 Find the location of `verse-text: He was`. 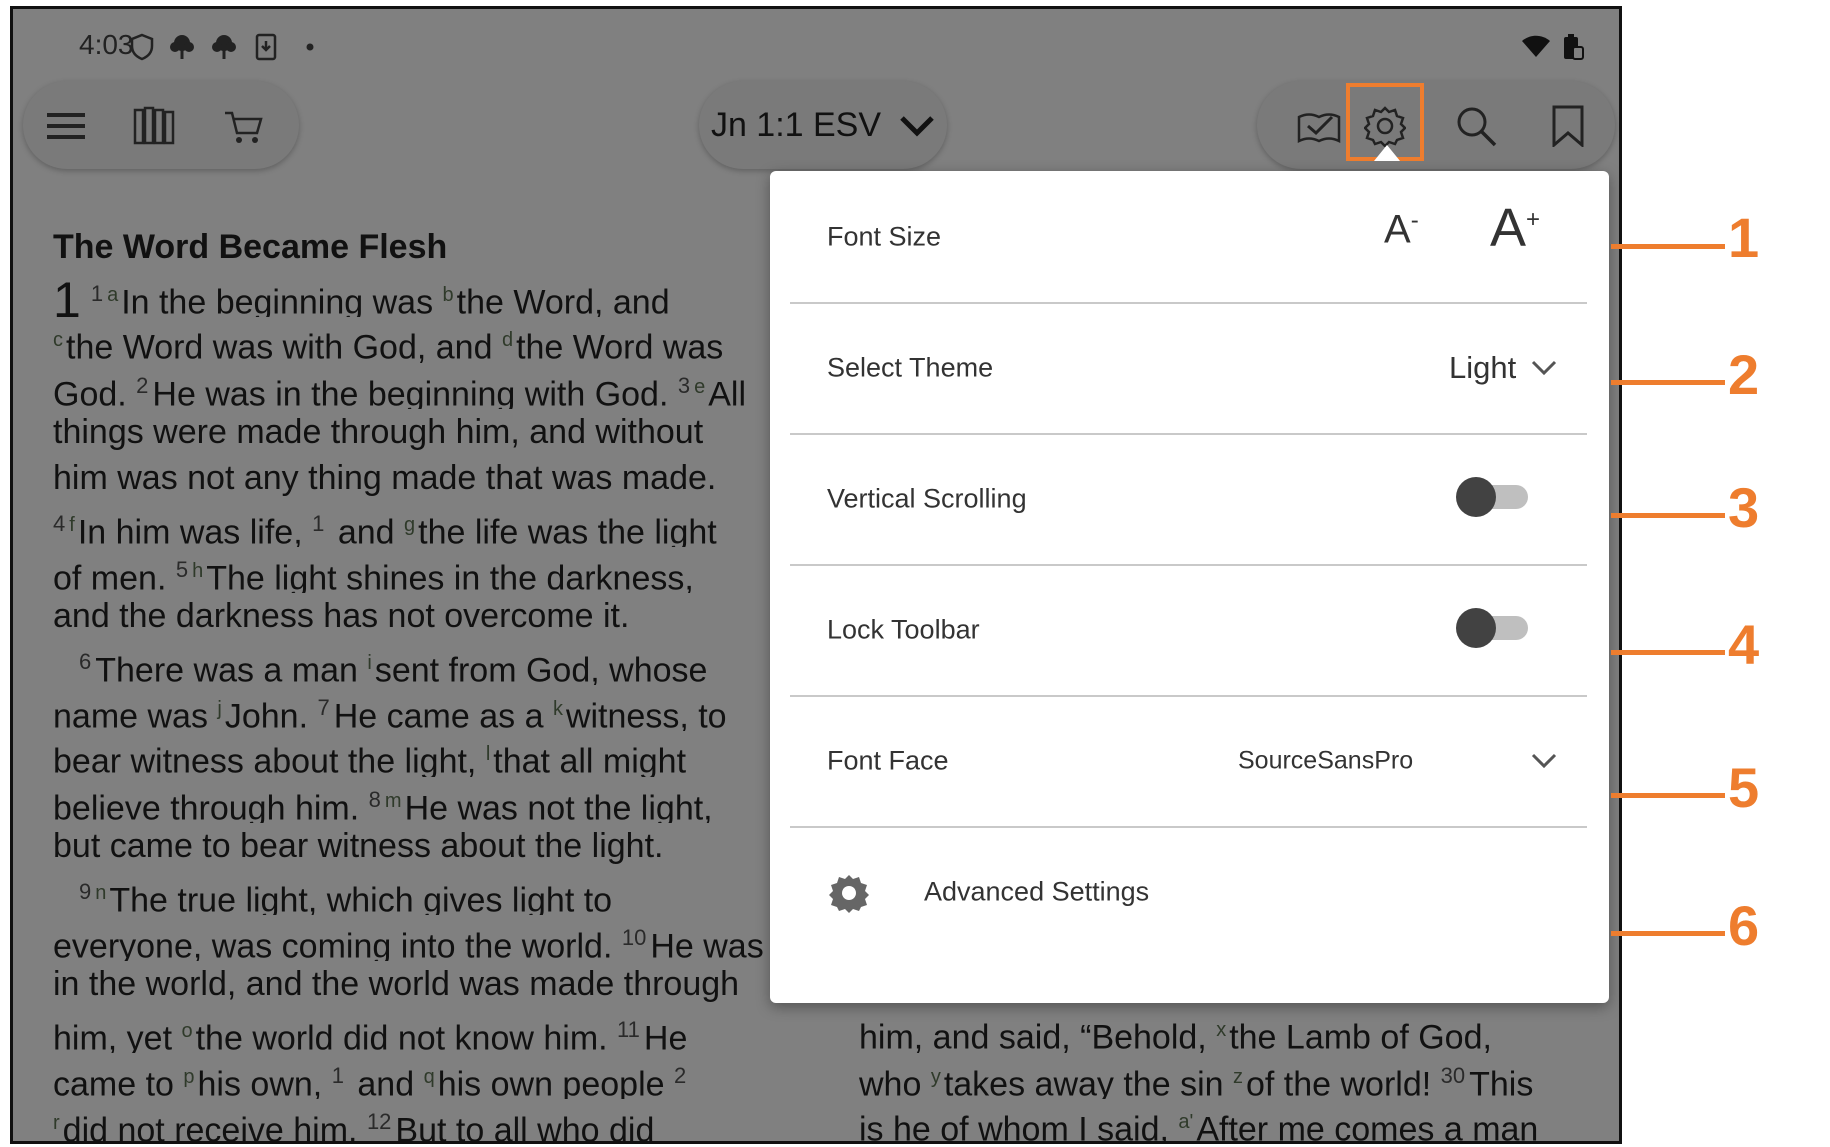

verse-text: He was is located at coordinates (707, 944).